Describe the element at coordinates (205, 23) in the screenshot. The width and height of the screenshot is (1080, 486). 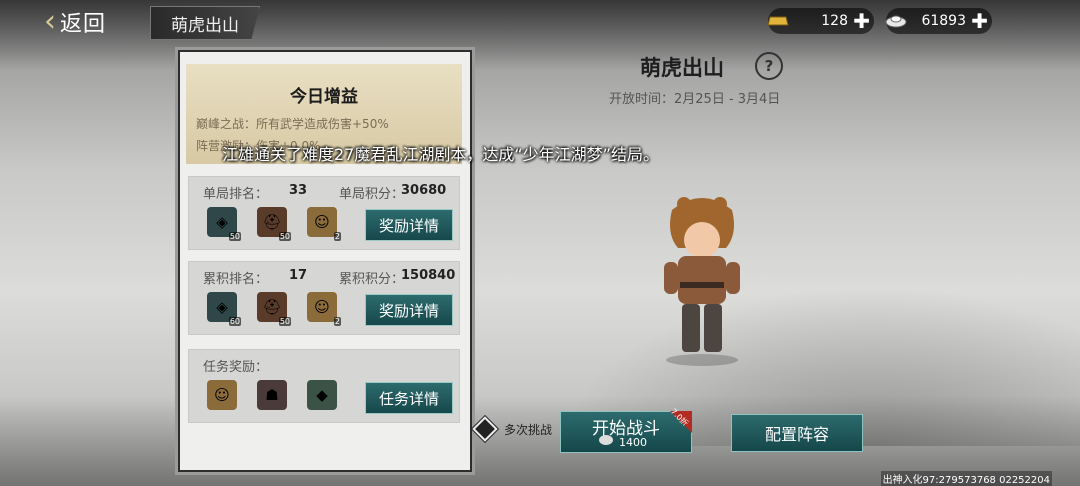
I see `tab-event: 萌虎出山` at that location.